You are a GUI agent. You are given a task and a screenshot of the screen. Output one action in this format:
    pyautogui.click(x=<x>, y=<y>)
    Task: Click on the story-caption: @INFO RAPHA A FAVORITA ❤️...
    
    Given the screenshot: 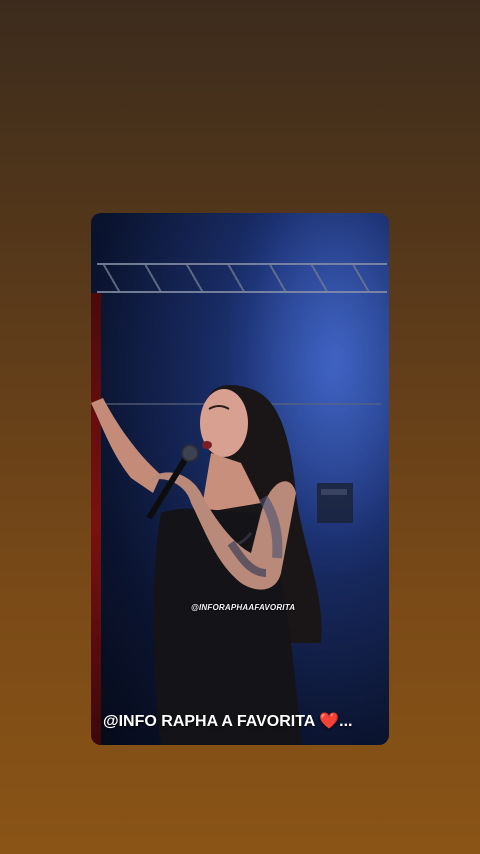 What is the action you would take?
    pyautogui.click(x=227, y=721)
    